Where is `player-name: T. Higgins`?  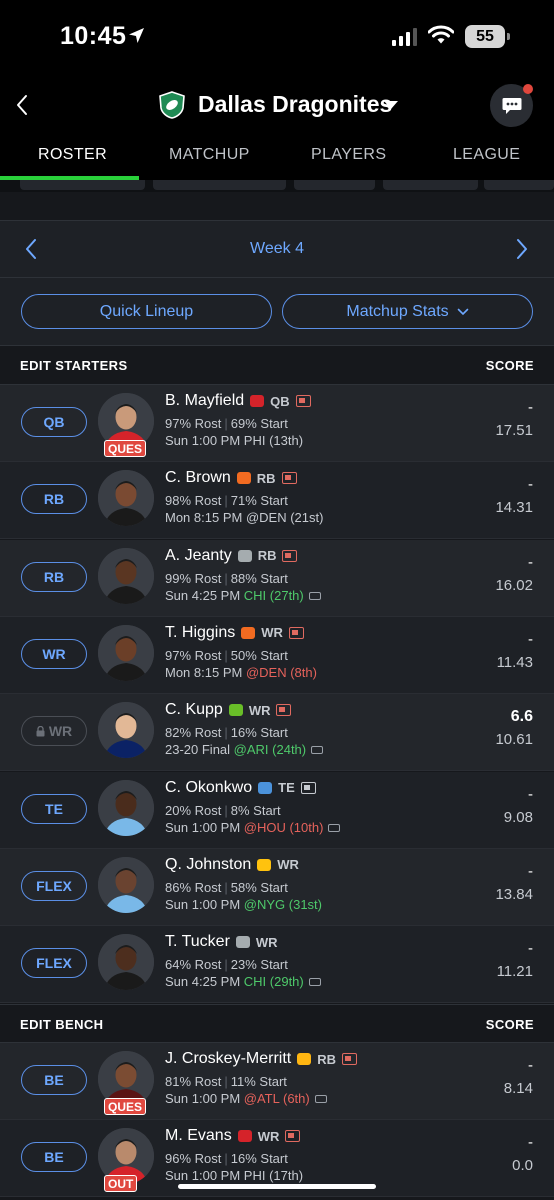
player-name: T. Higgins is located at coordinates (200, 633).